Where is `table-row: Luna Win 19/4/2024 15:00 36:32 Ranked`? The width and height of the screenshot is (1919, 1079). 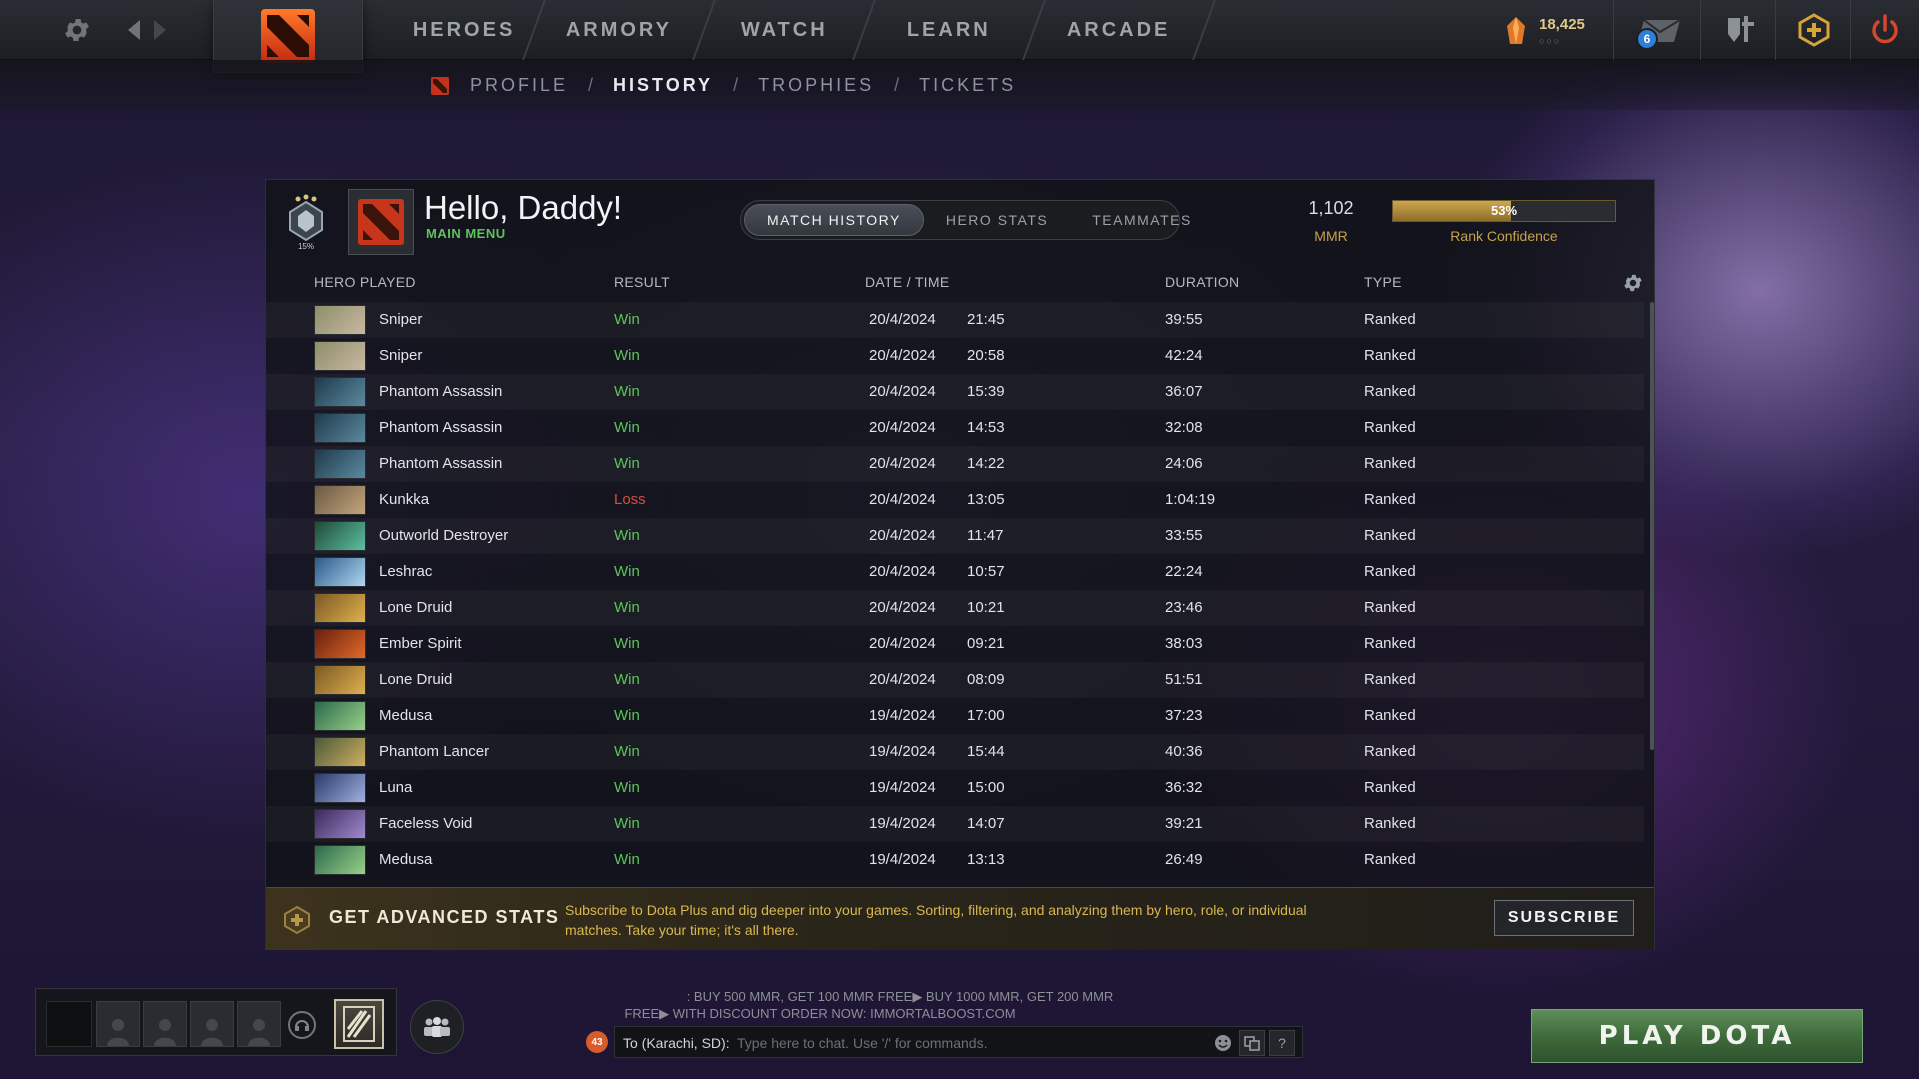 table-row: Luna Win 19/4/2024 15:00 36:32 Ranked is located at coordinates (955, 788).